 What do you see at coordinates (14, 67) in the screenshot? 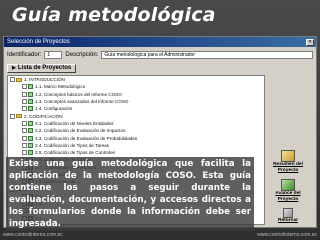
I see `triangle-right-icon: ▶` at bounding box center [14, 67].